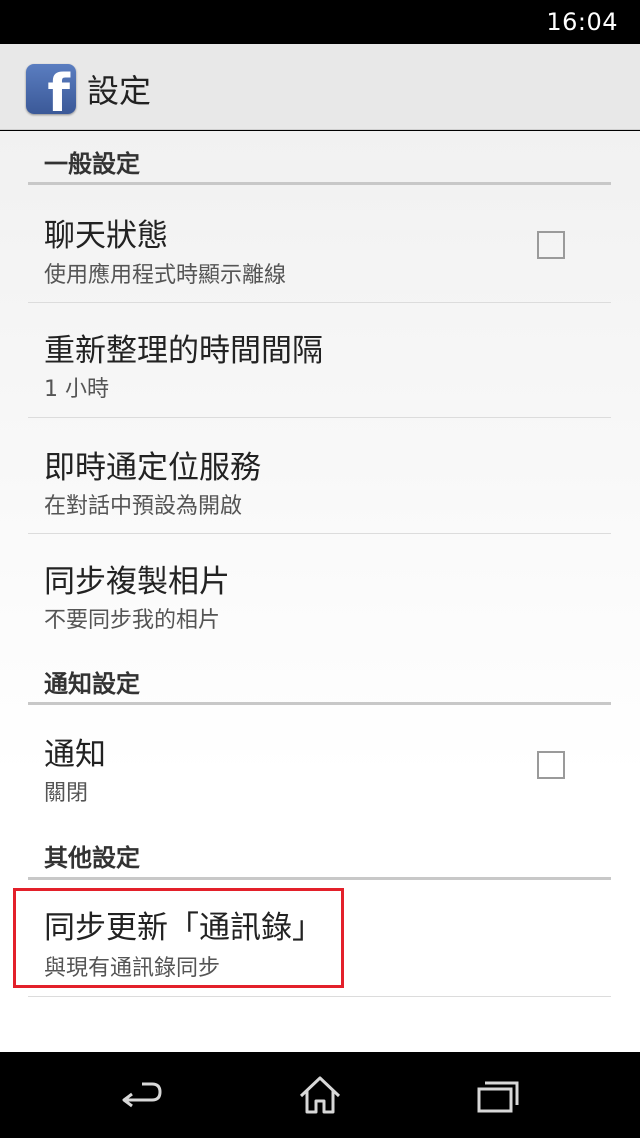  What do you see at coordinates (320, 87) in the screenshot?
I see `action-bar: f 設定` at bounding box center [320, 87].